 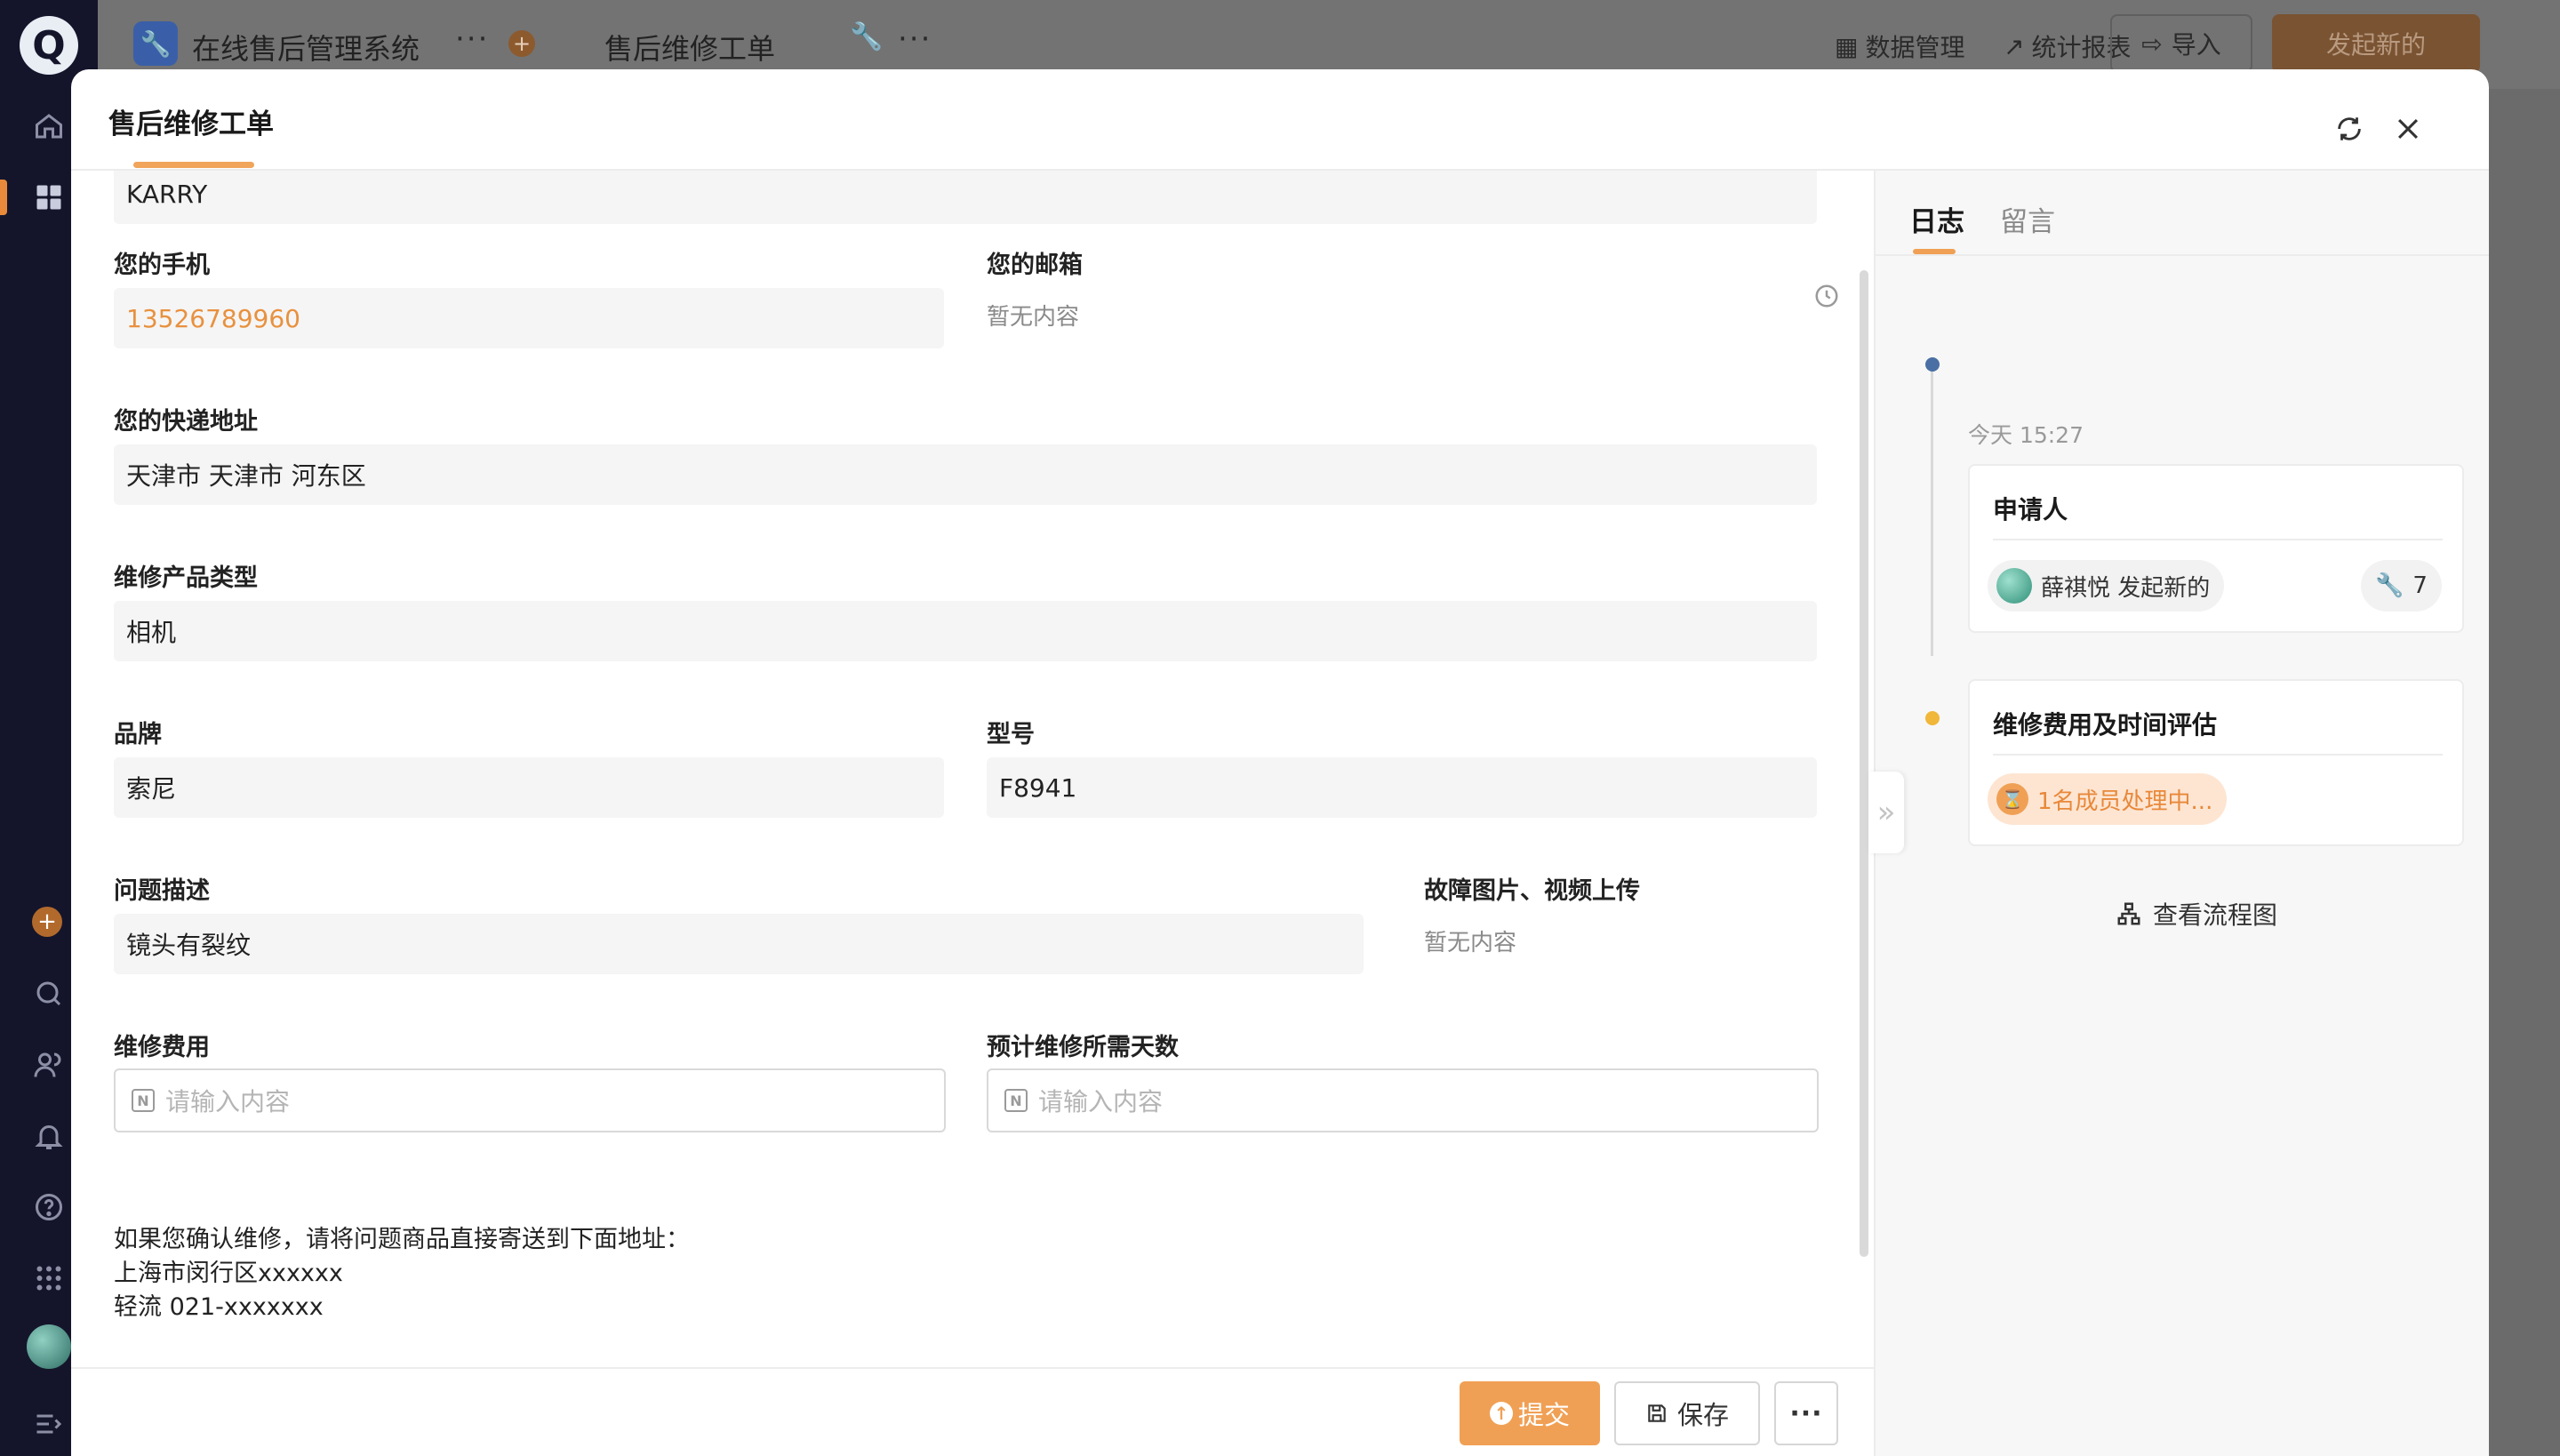 What do you see at coordinates (1543, 1415) in the screenshot?
I see `submit-label: 提交` at bounding box center [1543, 1415].